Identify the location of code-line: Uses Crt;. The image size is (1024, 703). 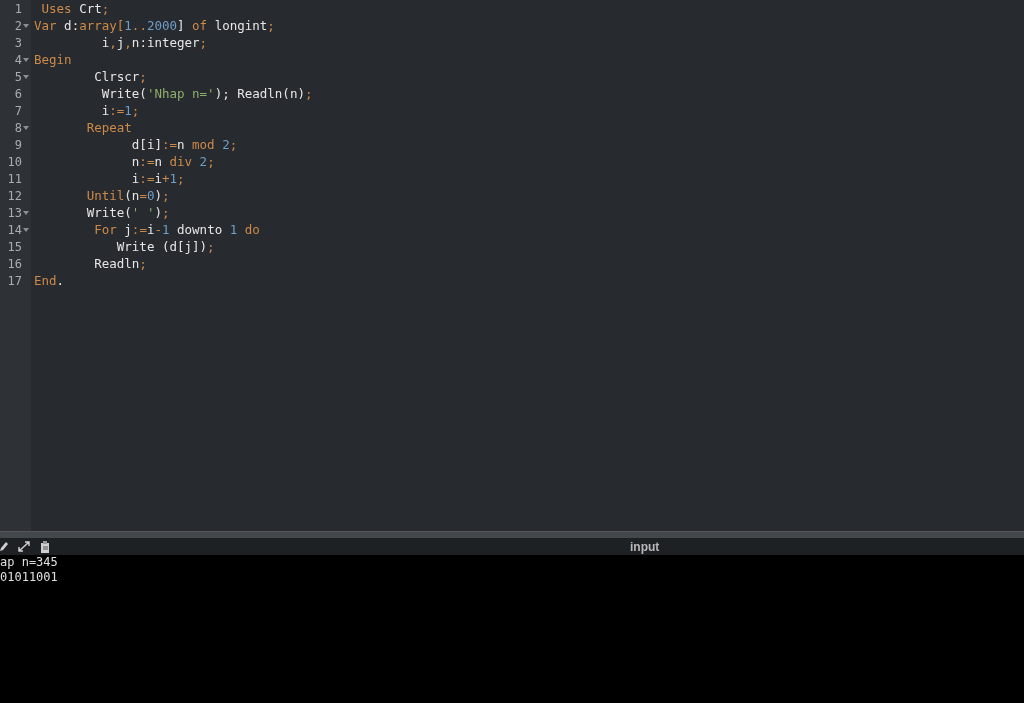
(75, 8).